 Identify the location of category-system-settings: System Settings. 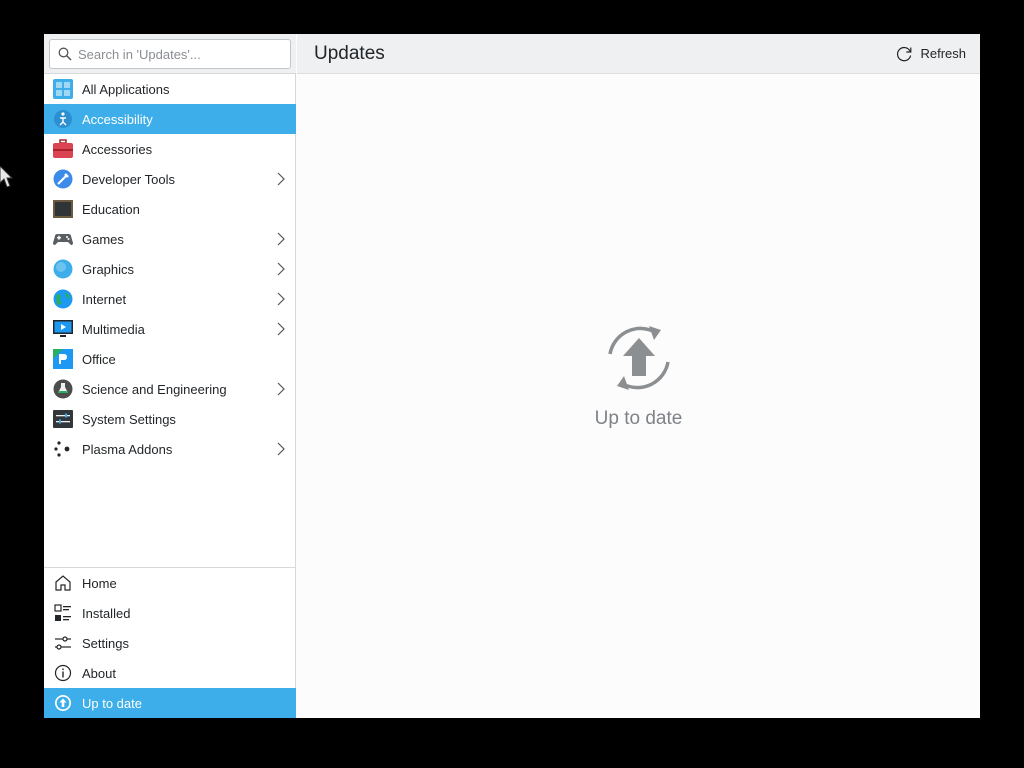
(170, 419).